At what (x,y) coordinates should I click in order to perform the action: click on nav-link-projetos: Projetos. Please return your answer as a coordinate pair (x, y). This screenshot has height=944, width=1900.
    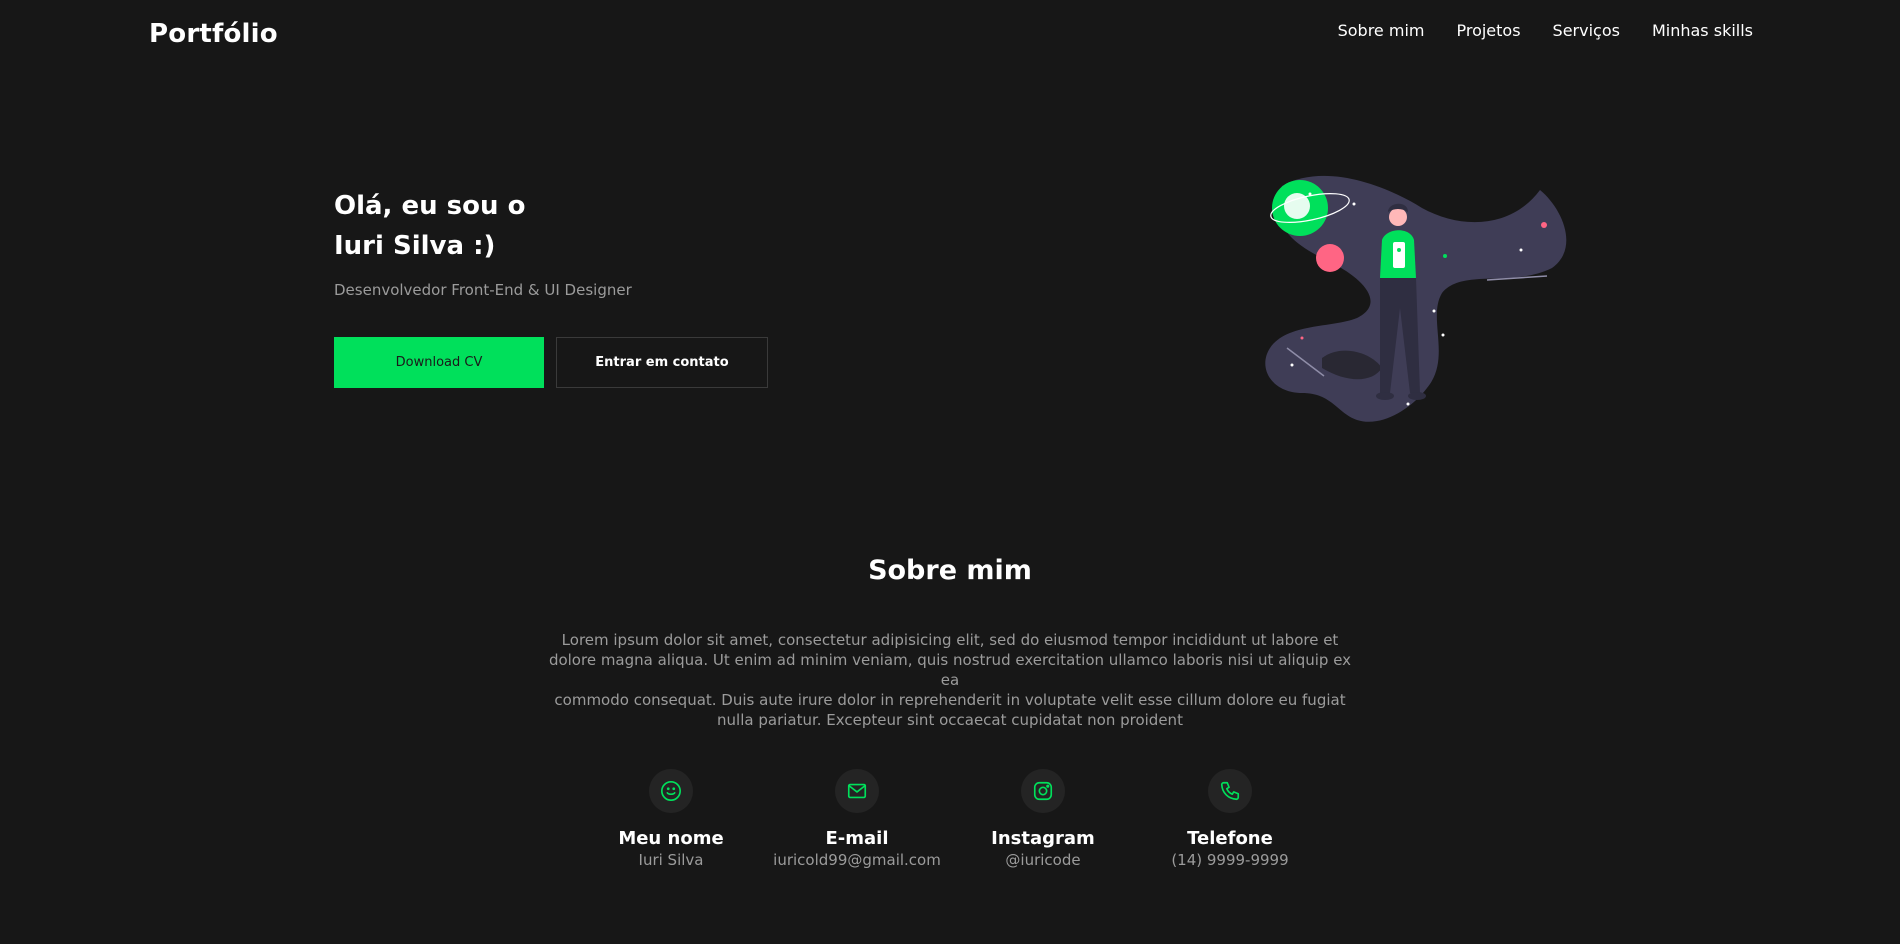
    Looking at the image, I should click on (1488, 30).